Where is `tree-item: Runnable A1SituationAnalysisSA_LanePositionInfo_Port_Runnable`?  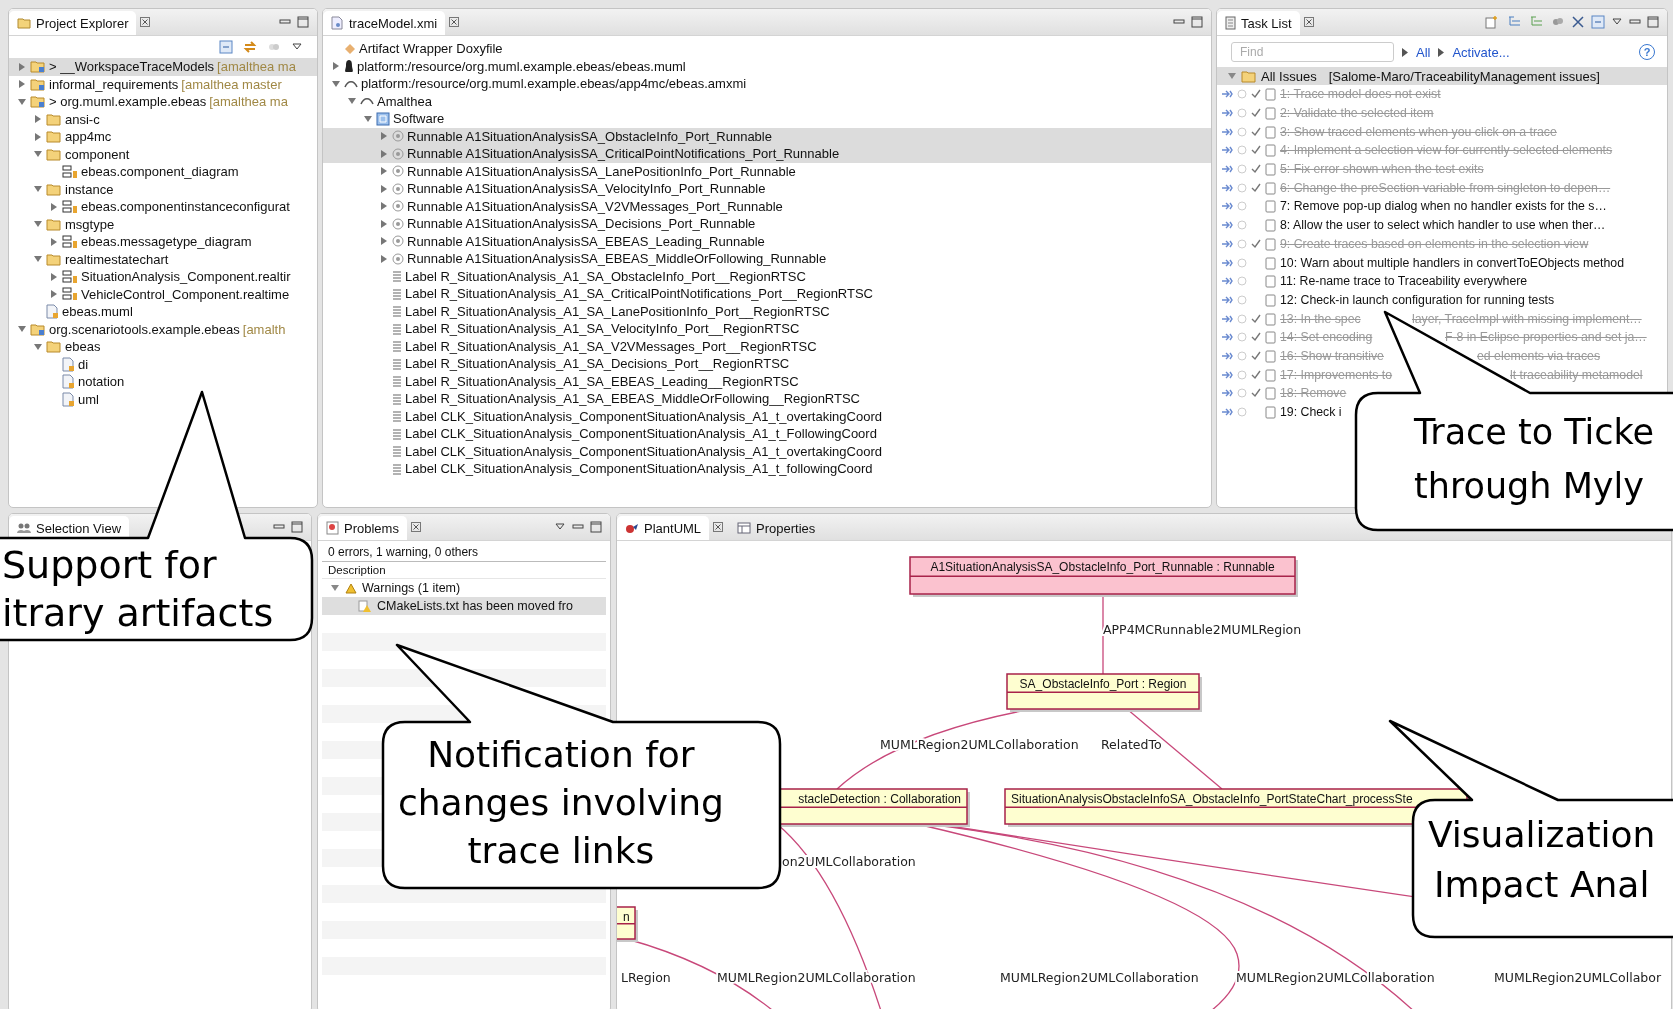
tree-item: Runnable A1SituationAnalysisSA_LanePositionInfo_Port_Runnable is located at coordinates (767, 171).